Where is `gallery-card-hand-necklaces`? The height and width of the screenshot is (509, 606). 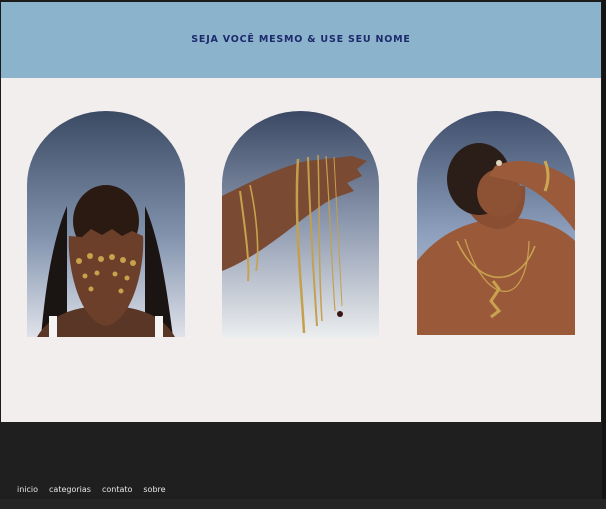 gallery-card-hand-necklaces is located at coordinates (300, 224).